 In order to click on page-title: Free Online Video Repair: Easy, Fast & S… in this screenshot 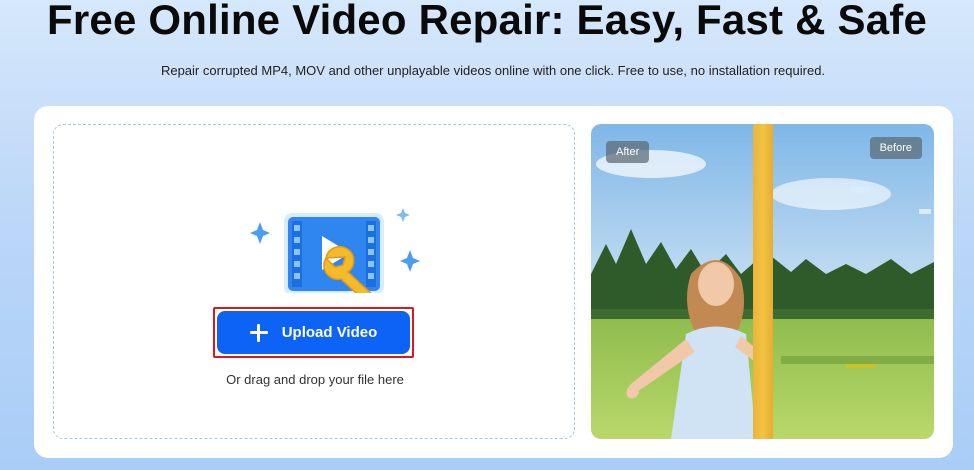, I will do `click(487, 21)`.